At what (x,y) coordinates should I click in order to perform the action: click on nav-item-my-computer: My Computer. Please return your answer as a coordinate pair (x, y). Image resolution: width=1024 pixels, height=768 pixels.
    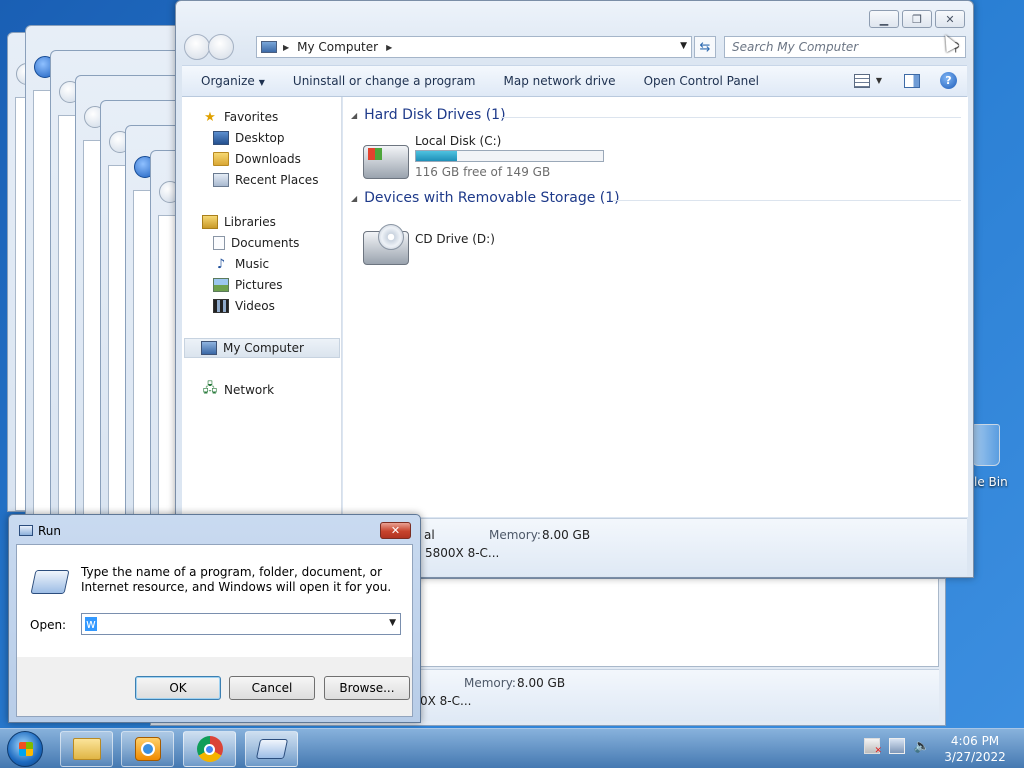
    Looking at the image, I should click on (262, 348).